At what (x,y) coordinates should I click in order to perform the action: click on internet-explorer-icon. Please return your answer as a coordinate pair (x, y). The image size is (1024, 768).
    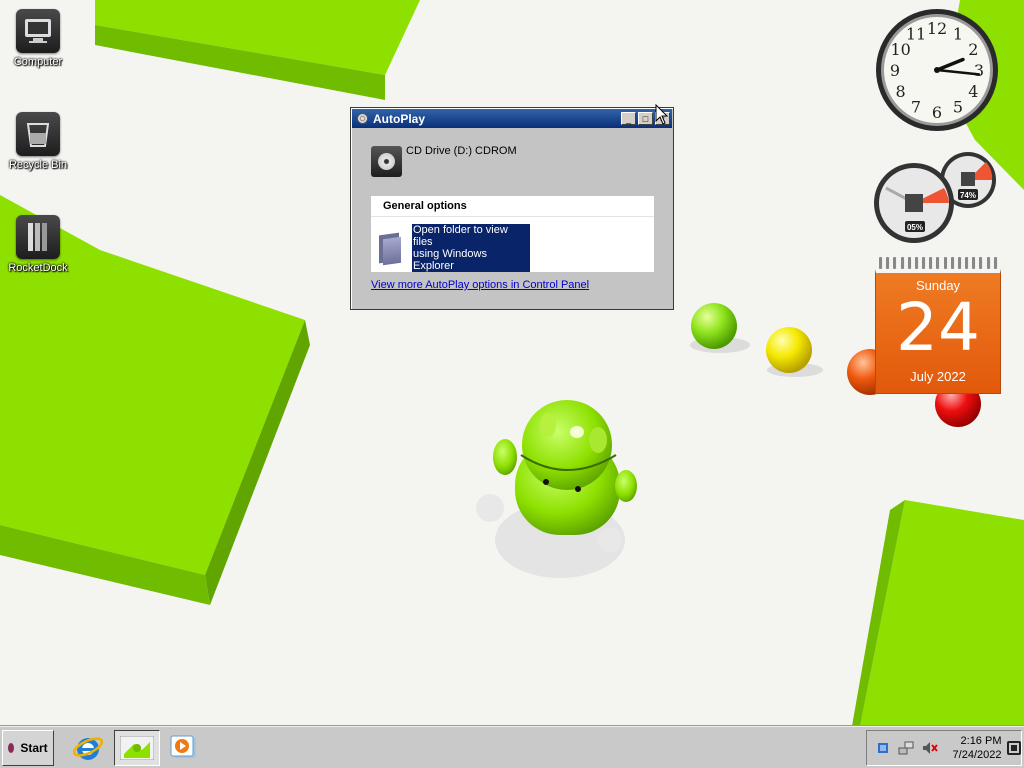
    Looking at the image, I should click on (88, 748).